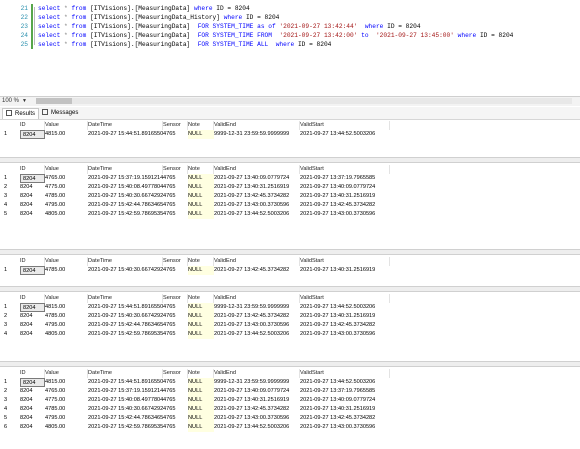  Describe the element at coordinates (7, 427) in the screenshot. I see `row-number: 6` at that location.